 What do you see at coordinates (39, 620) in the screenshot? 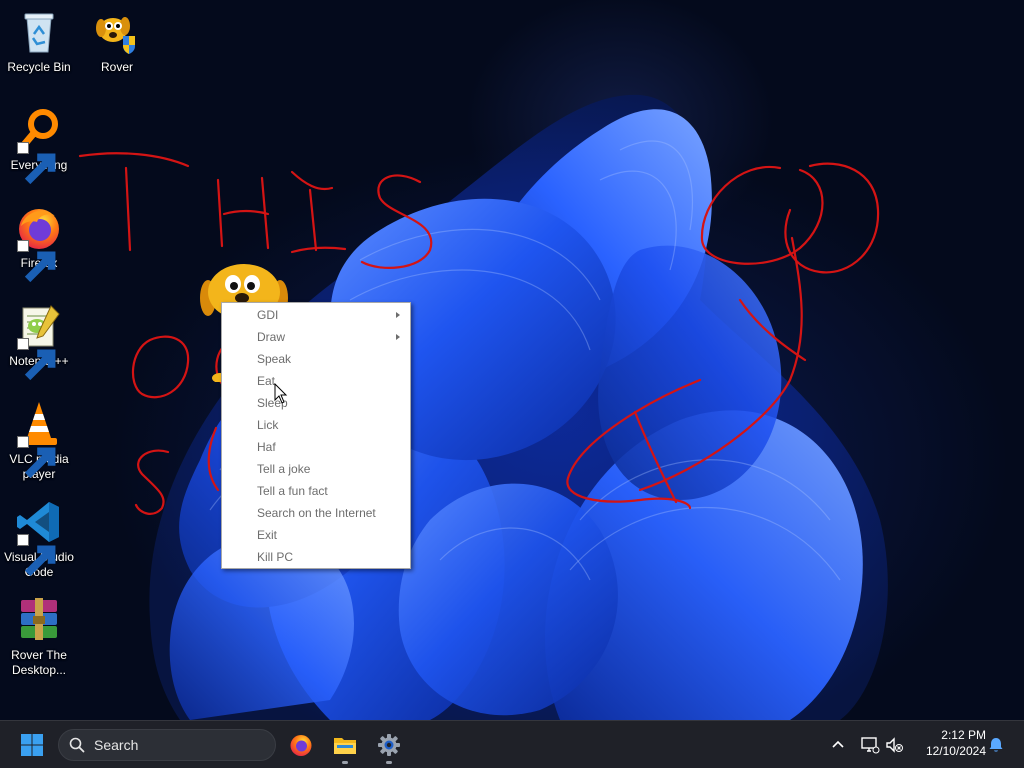
I see `winrar-archive-icon` at bounding box center [39, 620].